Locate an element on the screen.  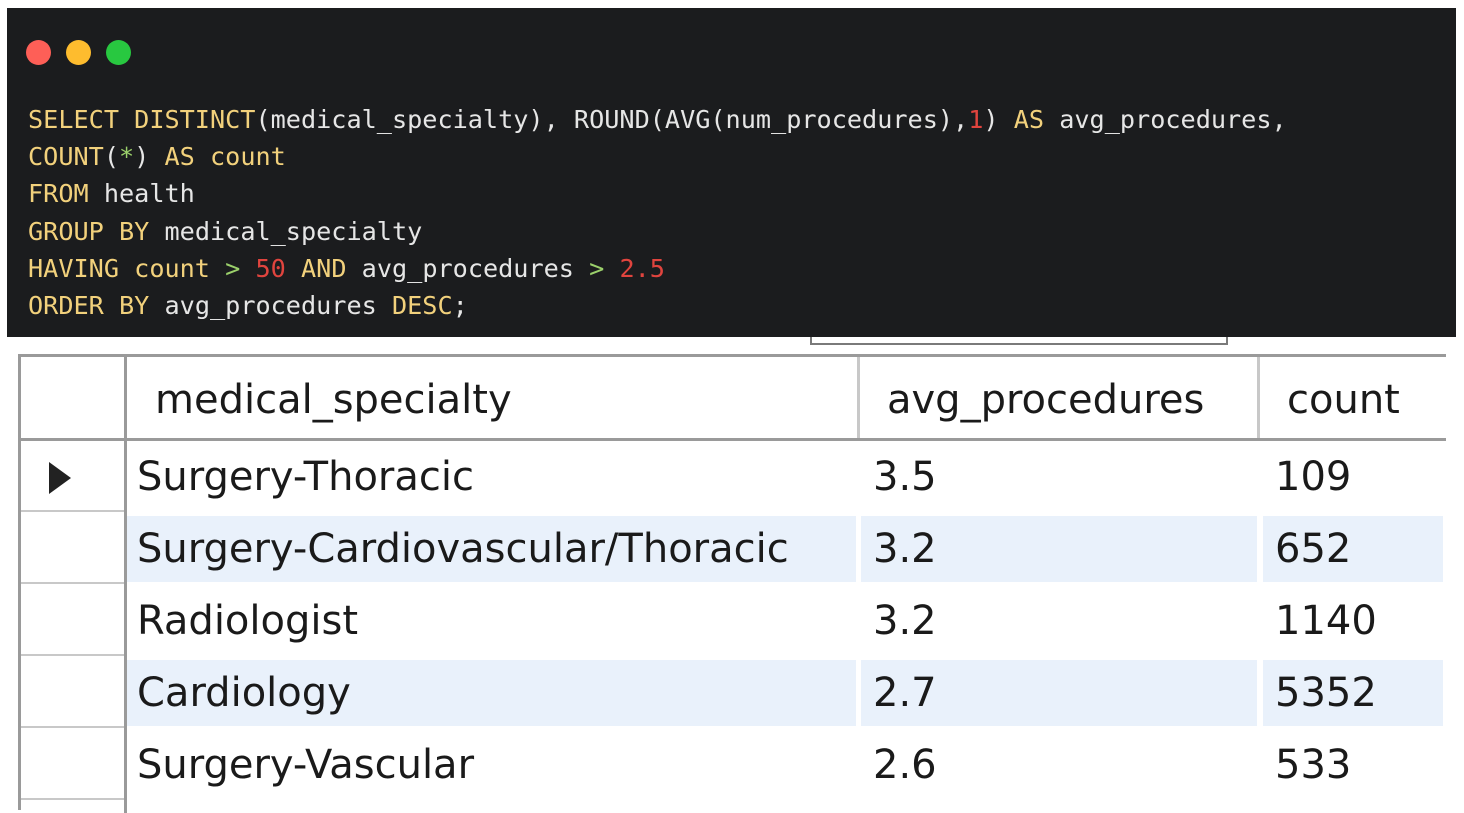
code-token: AS count is located at coordinates (225, 157).